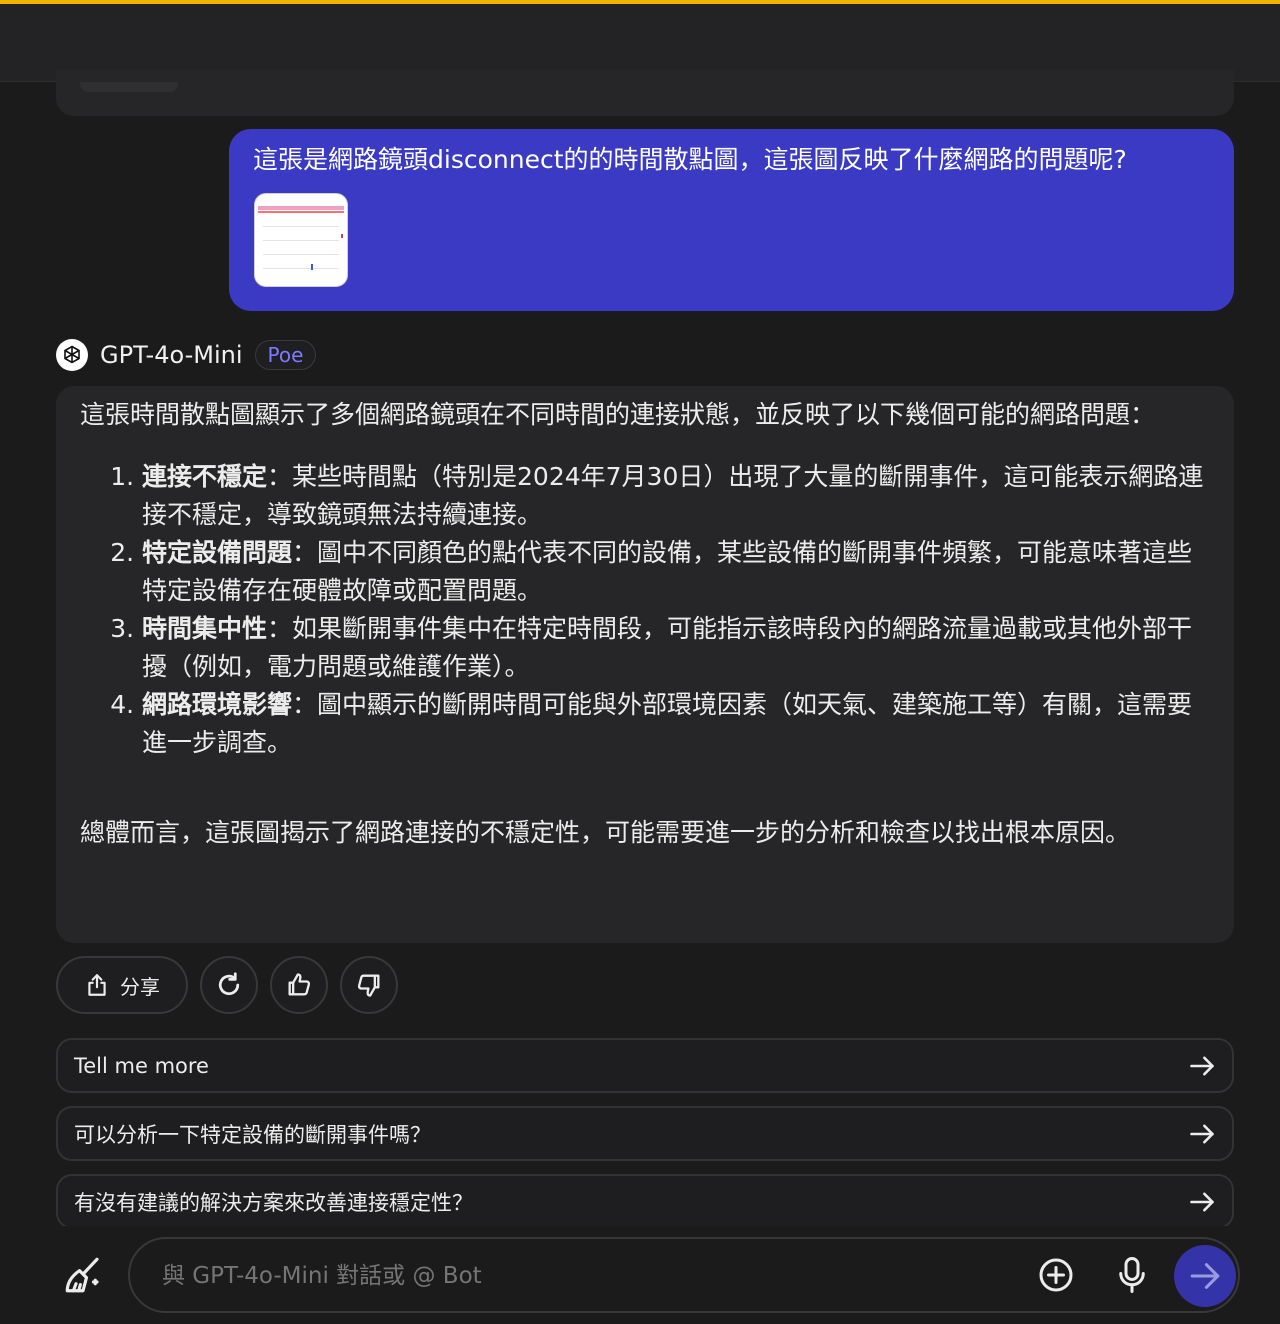 The width and height of the screenshot is (1280, 1324). Describe the element at coordinates (129, 87) in the screenshot. I see `previous-message-fragment` at that location.